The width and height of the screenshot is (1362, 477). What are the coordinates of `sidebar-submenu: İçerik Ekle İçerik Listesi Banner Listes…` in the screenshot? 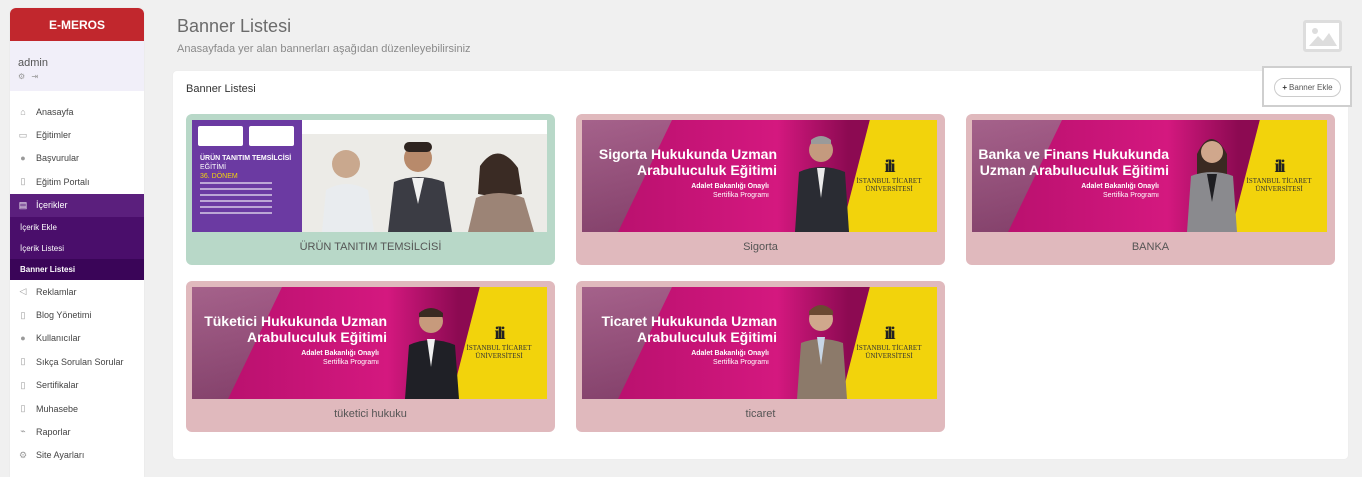 It's located at (77, 248).